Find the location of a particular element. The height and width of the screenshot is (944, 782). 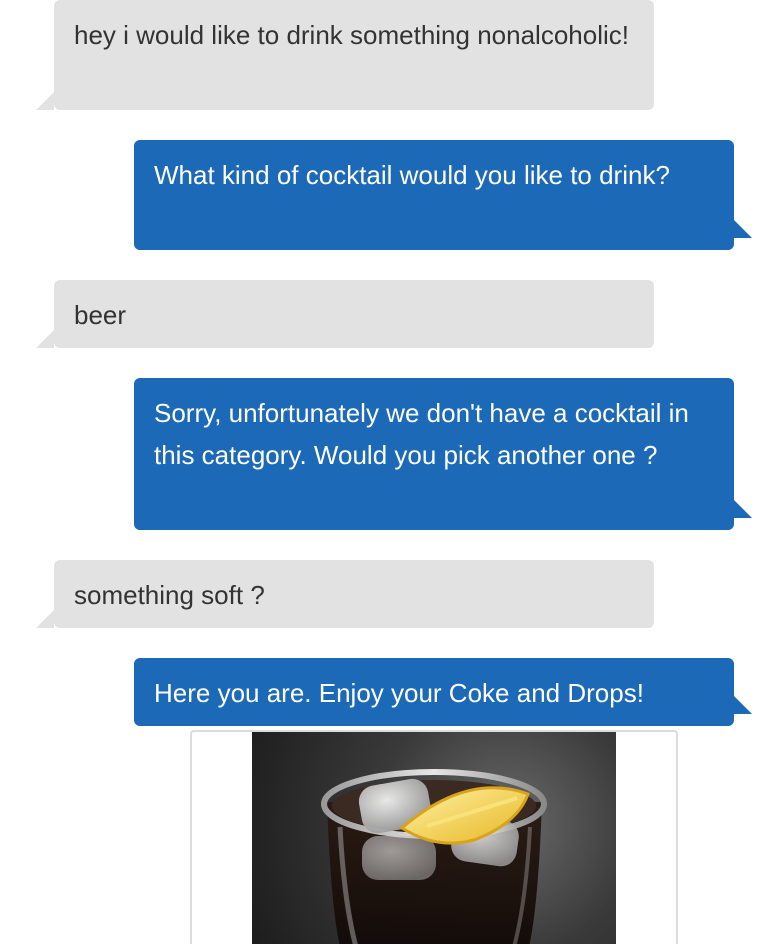

drink-image-icon is located at coordinates (434, 838).